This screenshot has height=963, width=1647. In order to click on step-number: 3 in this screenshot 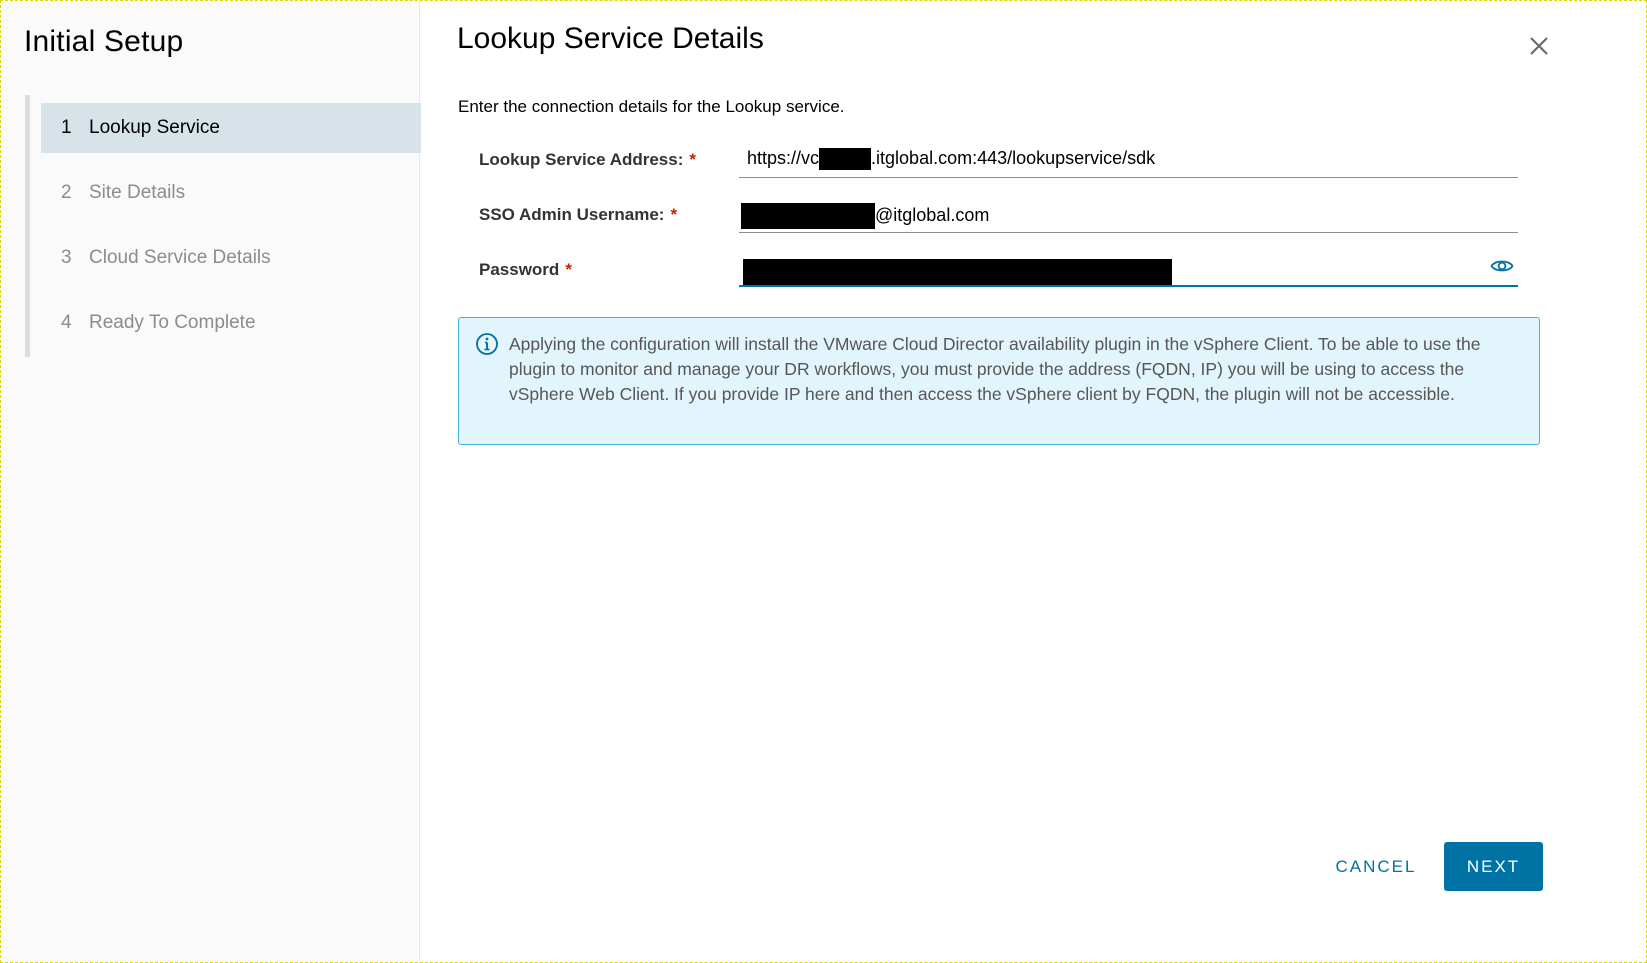, I will do `click(66, 257)`.